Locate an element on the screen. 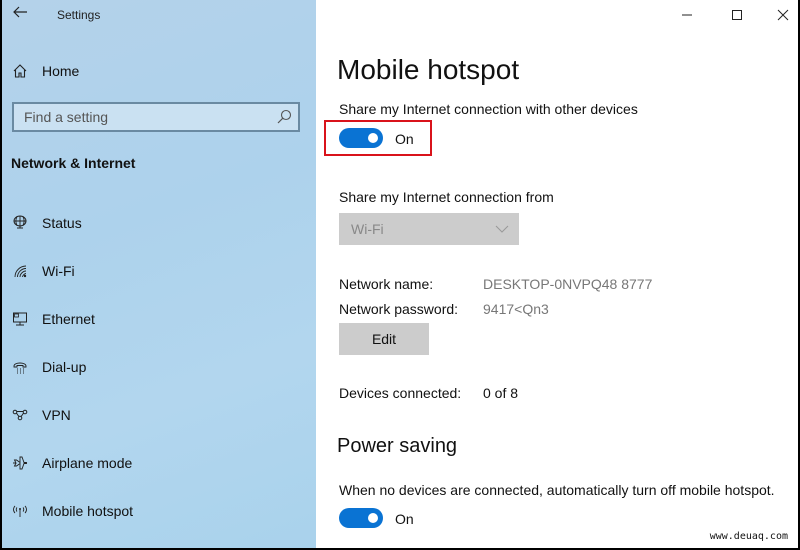 The height and width of the screenshot is (550, 800). close-button is located at coordinates (779, 15).